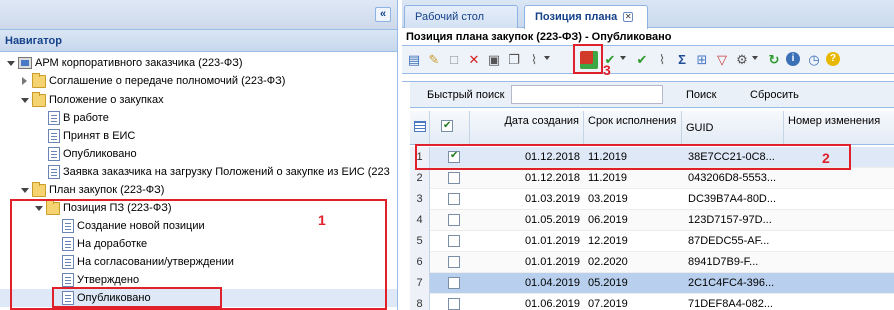 This screenshot has height=310, width=894. I want to click on header-due-date: Срок исполнения, so click(633, 128).